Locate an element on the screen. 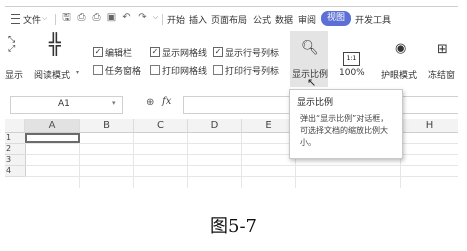 The width and height of the screenshot is (467, 251). name-box-value: A1 is located at coordinates (64, 104).